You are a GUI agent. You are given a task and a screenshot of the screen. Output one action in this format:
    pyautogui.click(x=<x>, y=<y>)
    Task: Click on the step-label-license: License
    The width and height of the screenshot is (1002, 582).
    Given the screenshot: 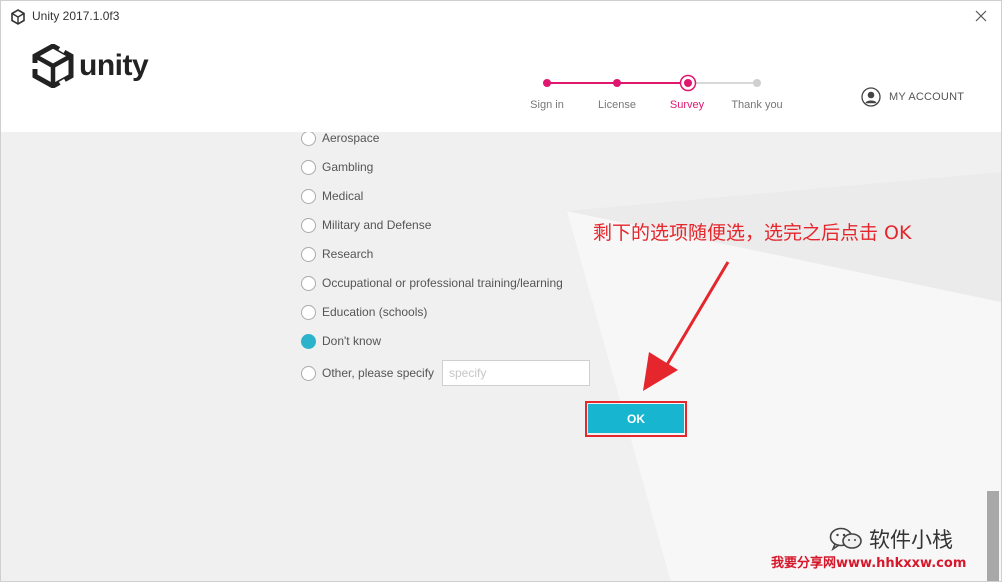 What is the action you would take?
    pyautogui.click(x=617, y=105)
    